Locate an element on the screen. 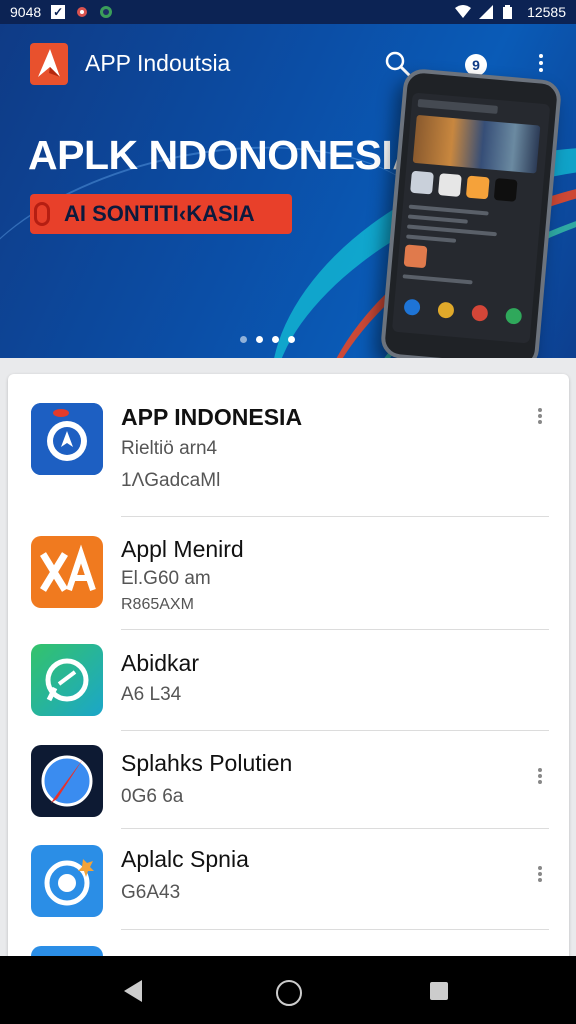  wifi-icon is located at coordinates (463, 12).